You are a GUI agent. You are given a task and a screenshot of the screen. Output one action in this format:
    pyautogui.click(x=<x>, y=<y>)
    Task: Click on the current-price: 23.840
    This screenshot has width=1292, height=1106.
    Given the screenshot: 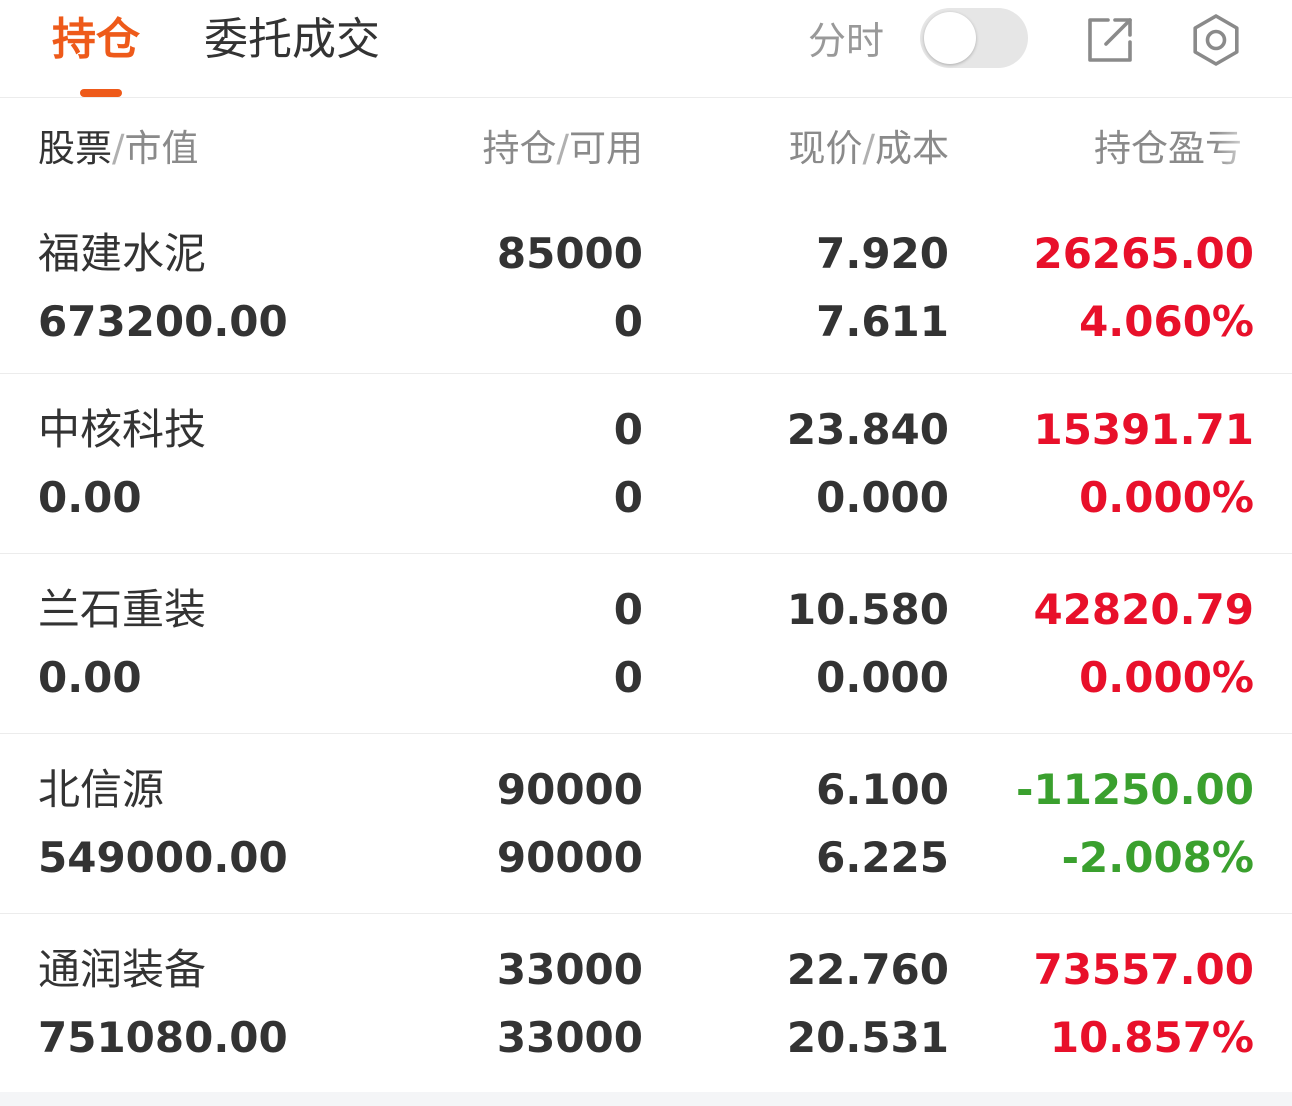 What is the action you would take?
    pyautogui.click(x=867, y=429)
    